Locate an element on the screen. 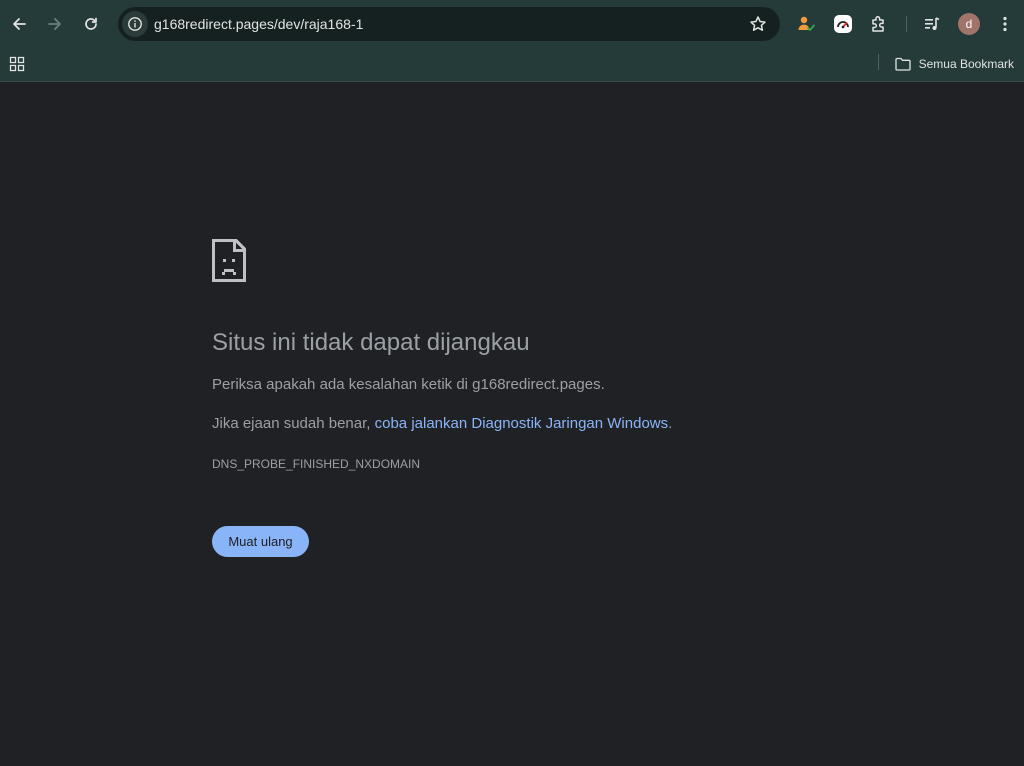 The image size is (1024, 766). browser-menu-button is located at coordinates (1005, 24).